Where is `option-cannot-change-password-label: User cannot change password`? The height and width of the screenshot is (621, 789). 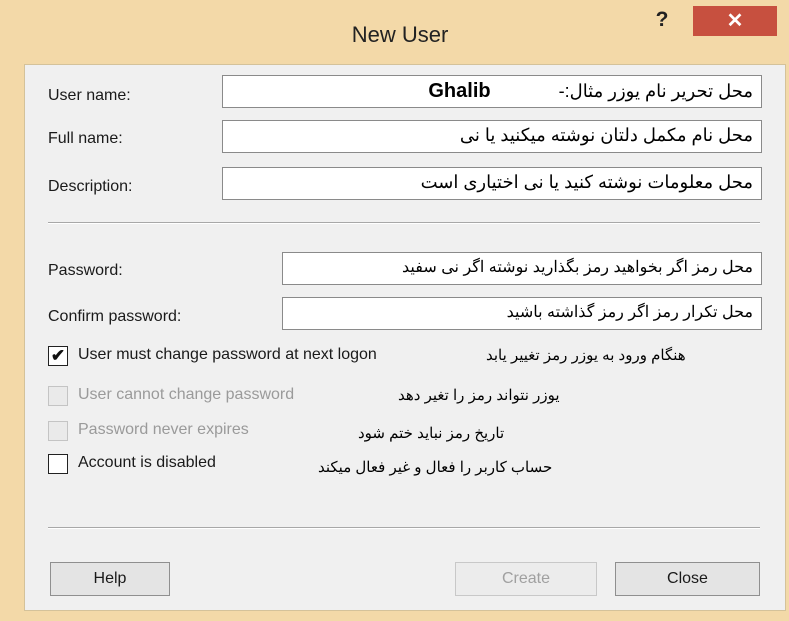 option-cannot-change-password-label: User cannot change password is located at coordinates (186, 394).